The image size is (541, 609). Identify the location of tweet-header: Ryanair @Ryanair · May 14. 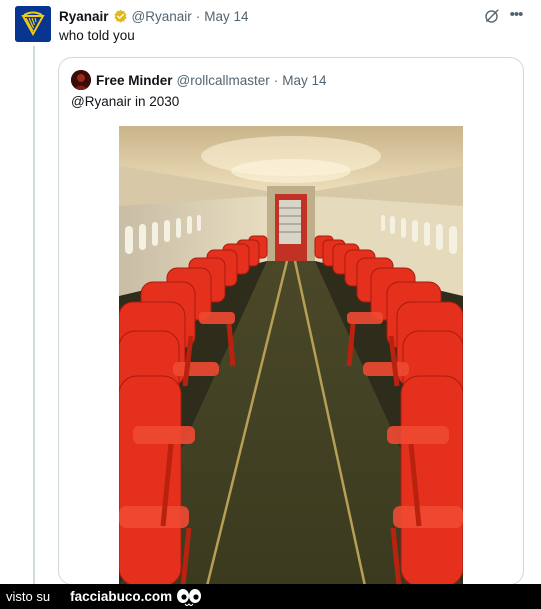
(154, 16).